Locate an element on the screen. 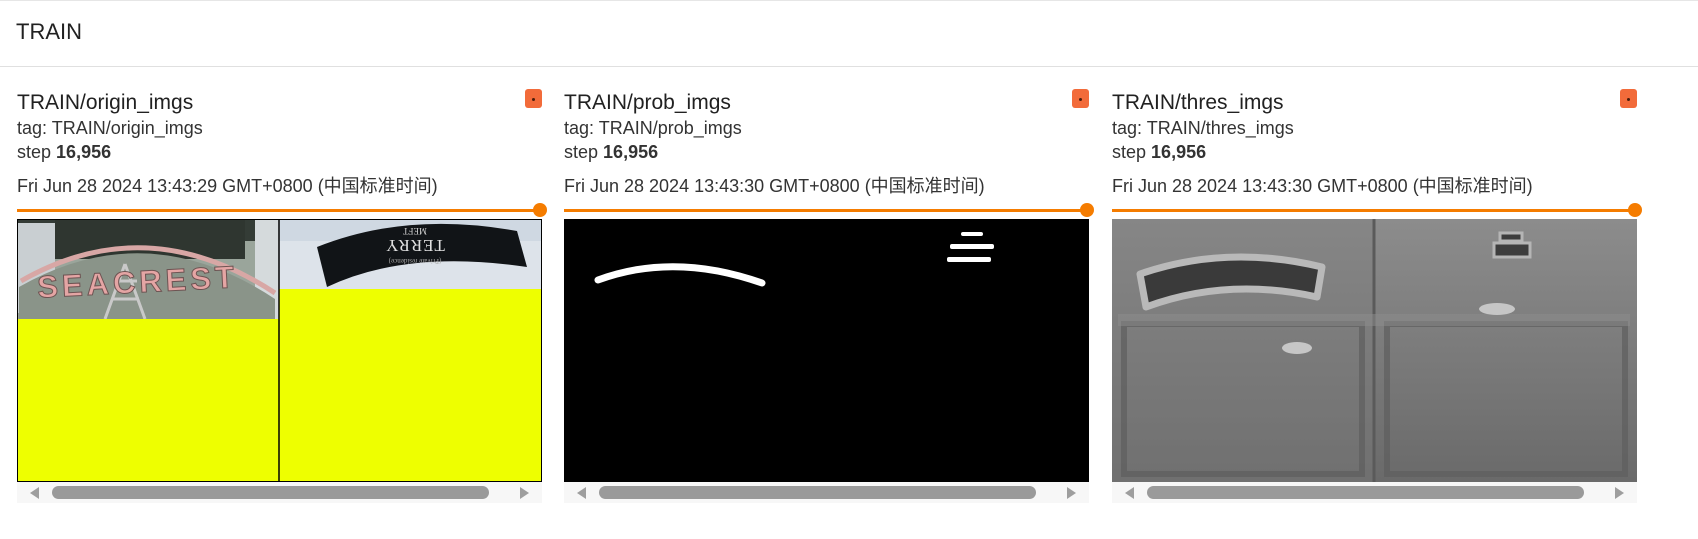 This screenshot has height=539, width=1698. section-title: TRAIN is located at coordinates (49, 31).